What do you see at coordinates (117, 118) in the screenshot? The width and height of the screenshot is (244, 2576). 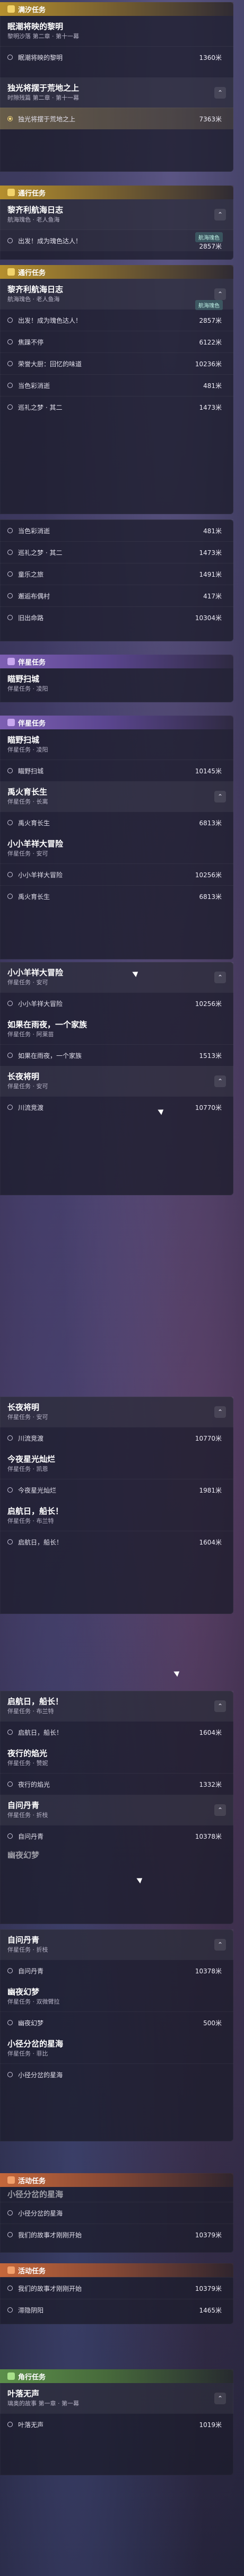 I see `quest-step-row: 独光将摆于荒地之上 7363米` at bounding box center [117, 118].